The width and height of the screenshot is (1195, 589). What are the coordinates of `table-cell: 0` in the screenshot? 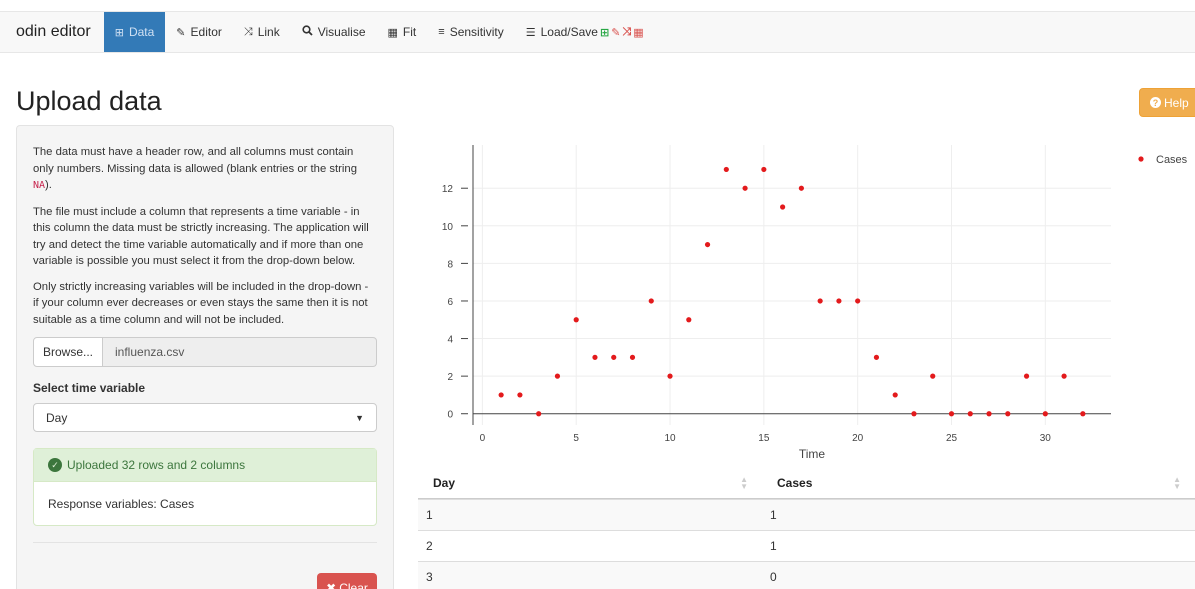 It's located at (773, 577).